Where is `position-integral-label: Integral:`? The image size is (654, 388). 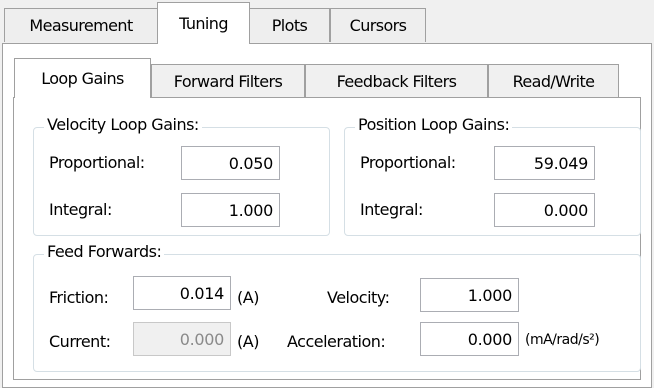
position-integral-label: Integral: is located at coordinates (391, 209).